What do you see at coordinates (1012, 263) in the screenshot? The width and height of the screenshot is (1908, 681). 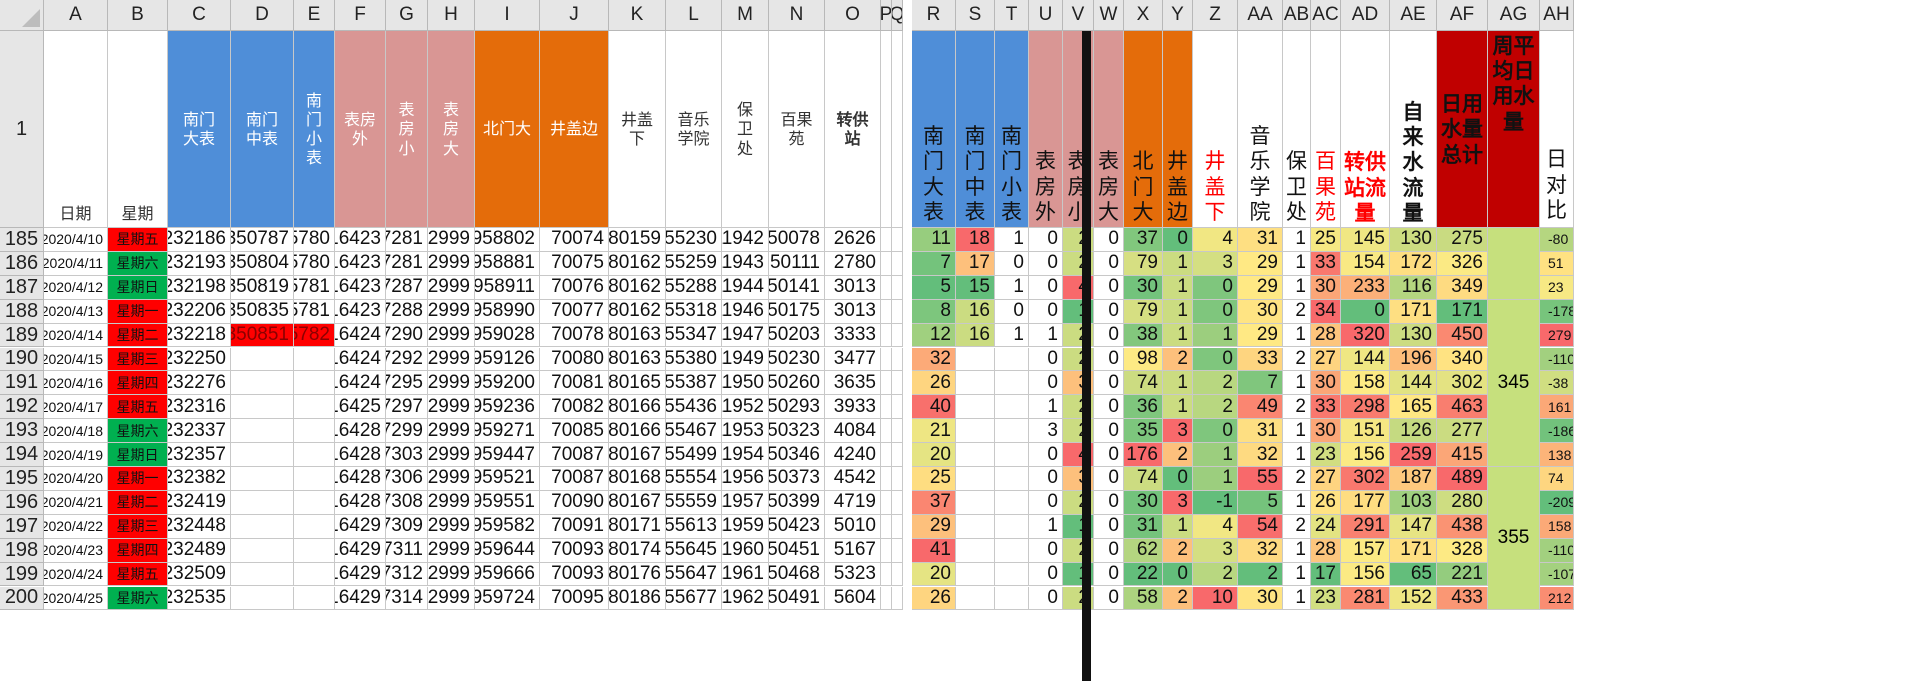 I see `cell-t: 0` at bounding box center [1012, 263].